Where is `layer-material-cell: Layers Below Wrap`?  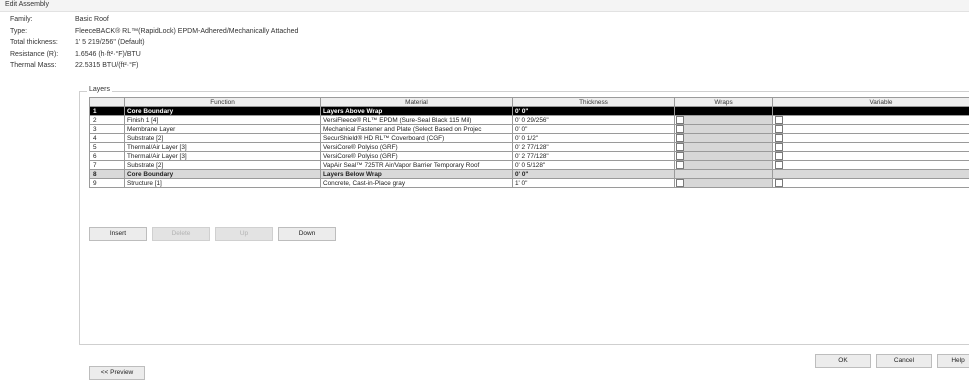
layer-material-cell: Layers Below Wrap is located at coordinates (416, 174).